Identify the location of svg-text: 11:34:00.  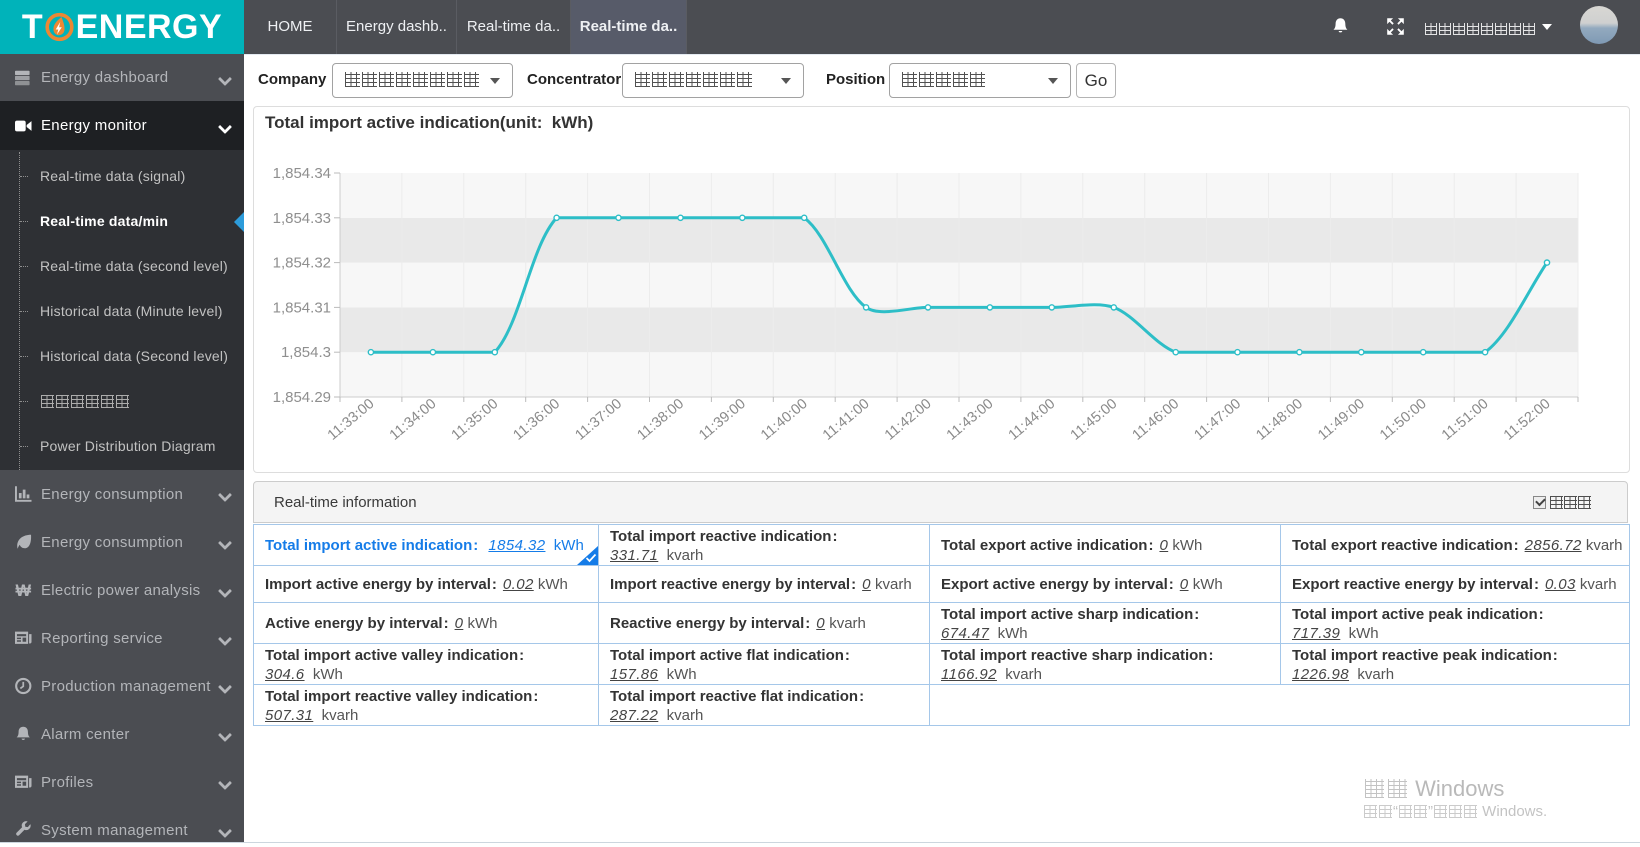
(413, 420).